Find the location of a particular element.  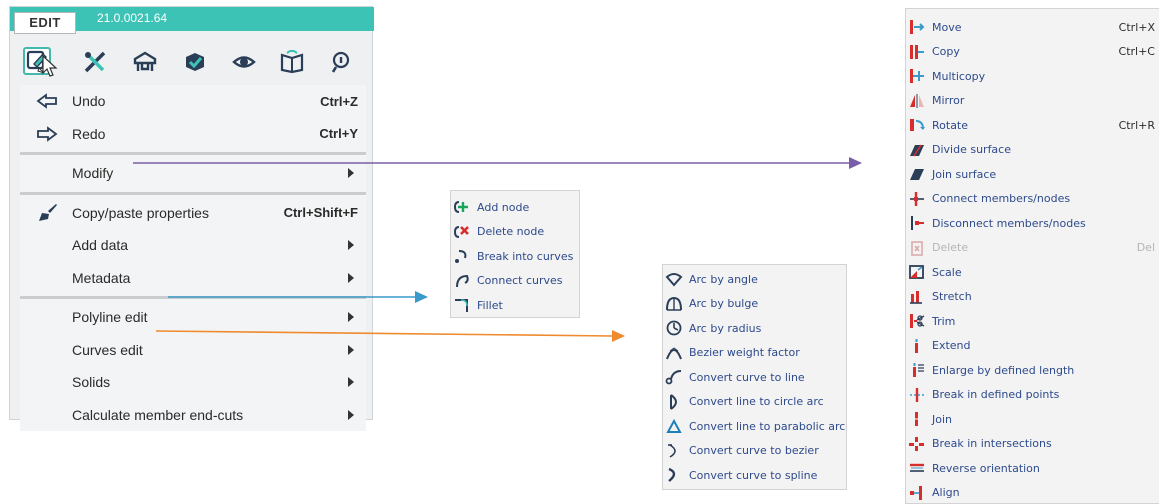

menu-item-arc-by-bulge: Arc by bulge is located at coordinates (754, 304).